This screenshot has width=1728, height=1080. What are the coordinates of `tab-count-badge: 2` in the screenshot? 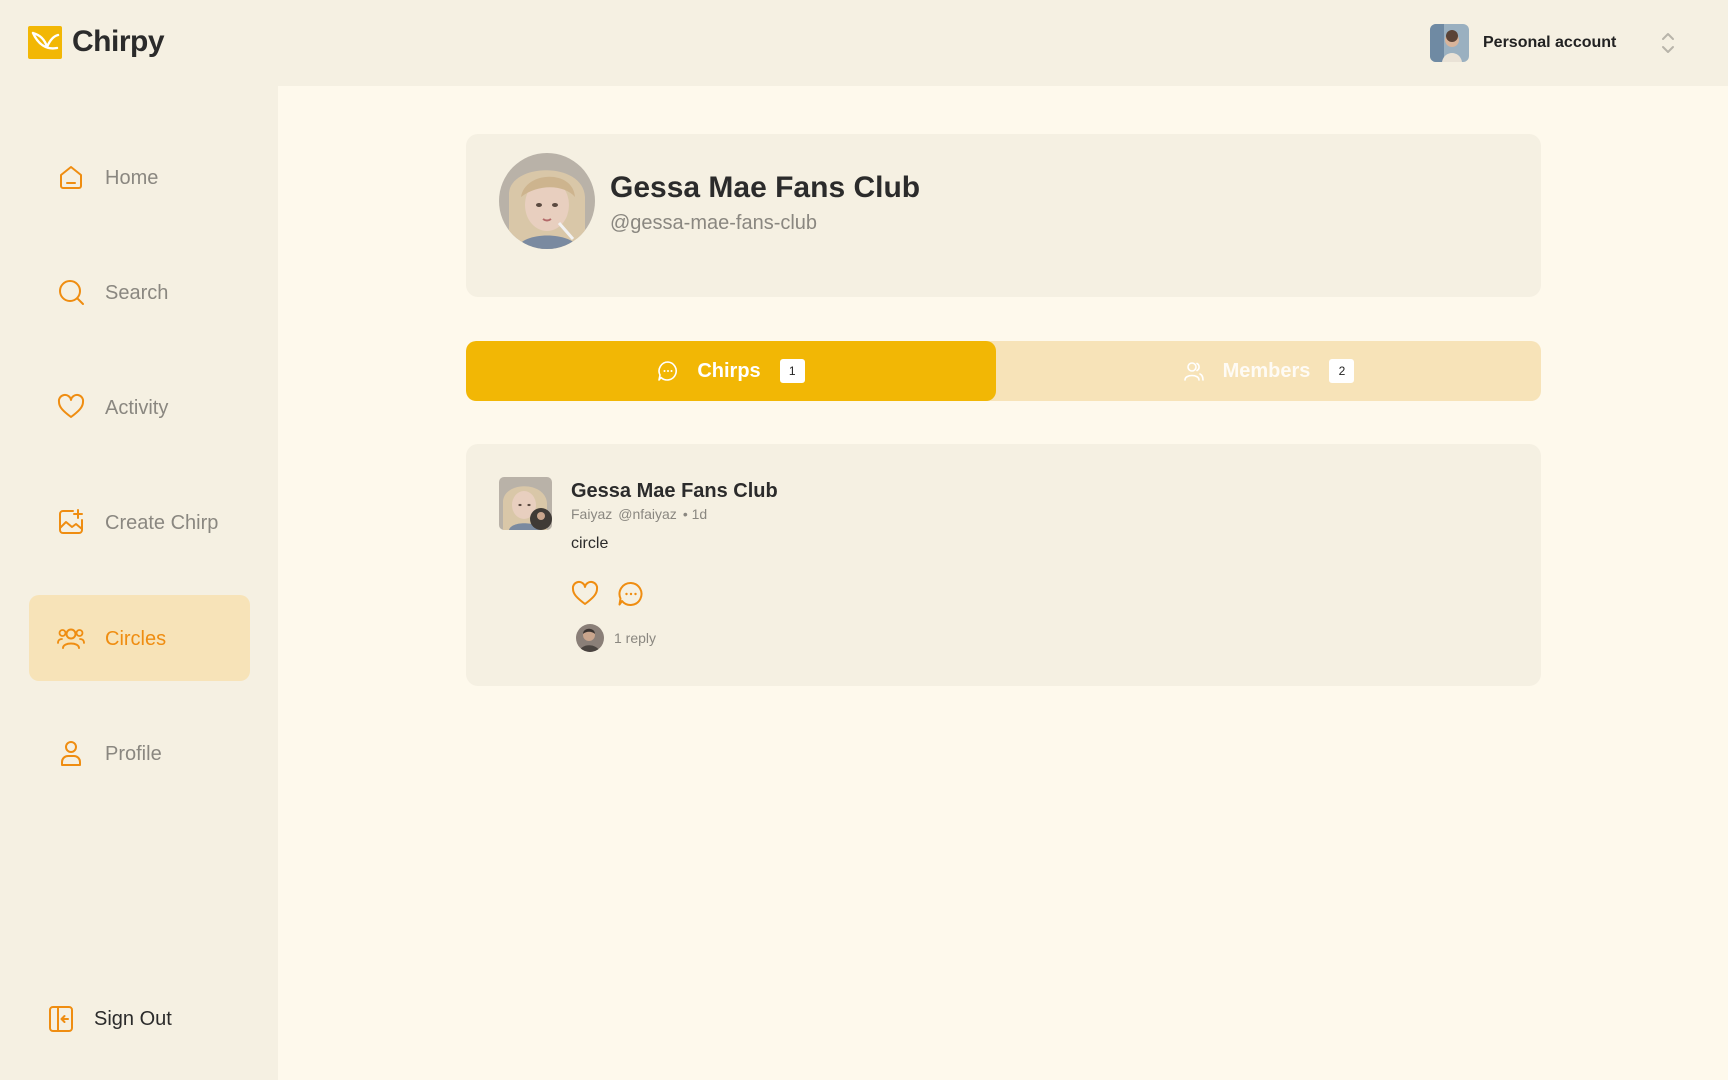 It's located at (1342, 371).